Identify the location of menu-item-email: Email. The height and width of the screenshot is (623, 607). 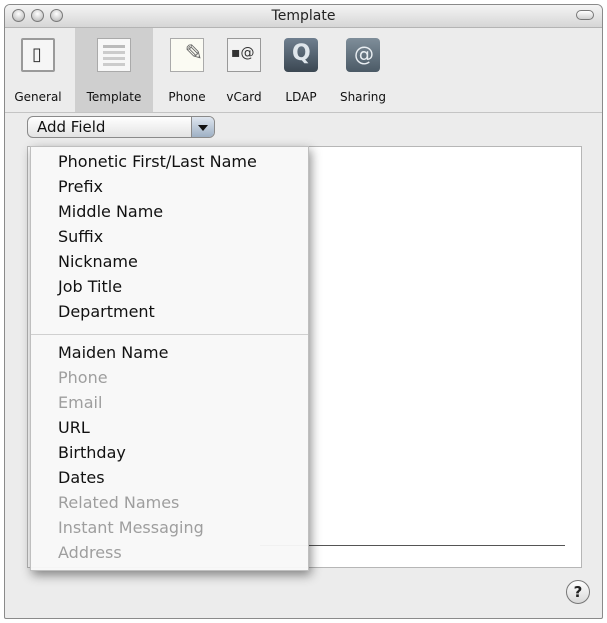
(80, 402).